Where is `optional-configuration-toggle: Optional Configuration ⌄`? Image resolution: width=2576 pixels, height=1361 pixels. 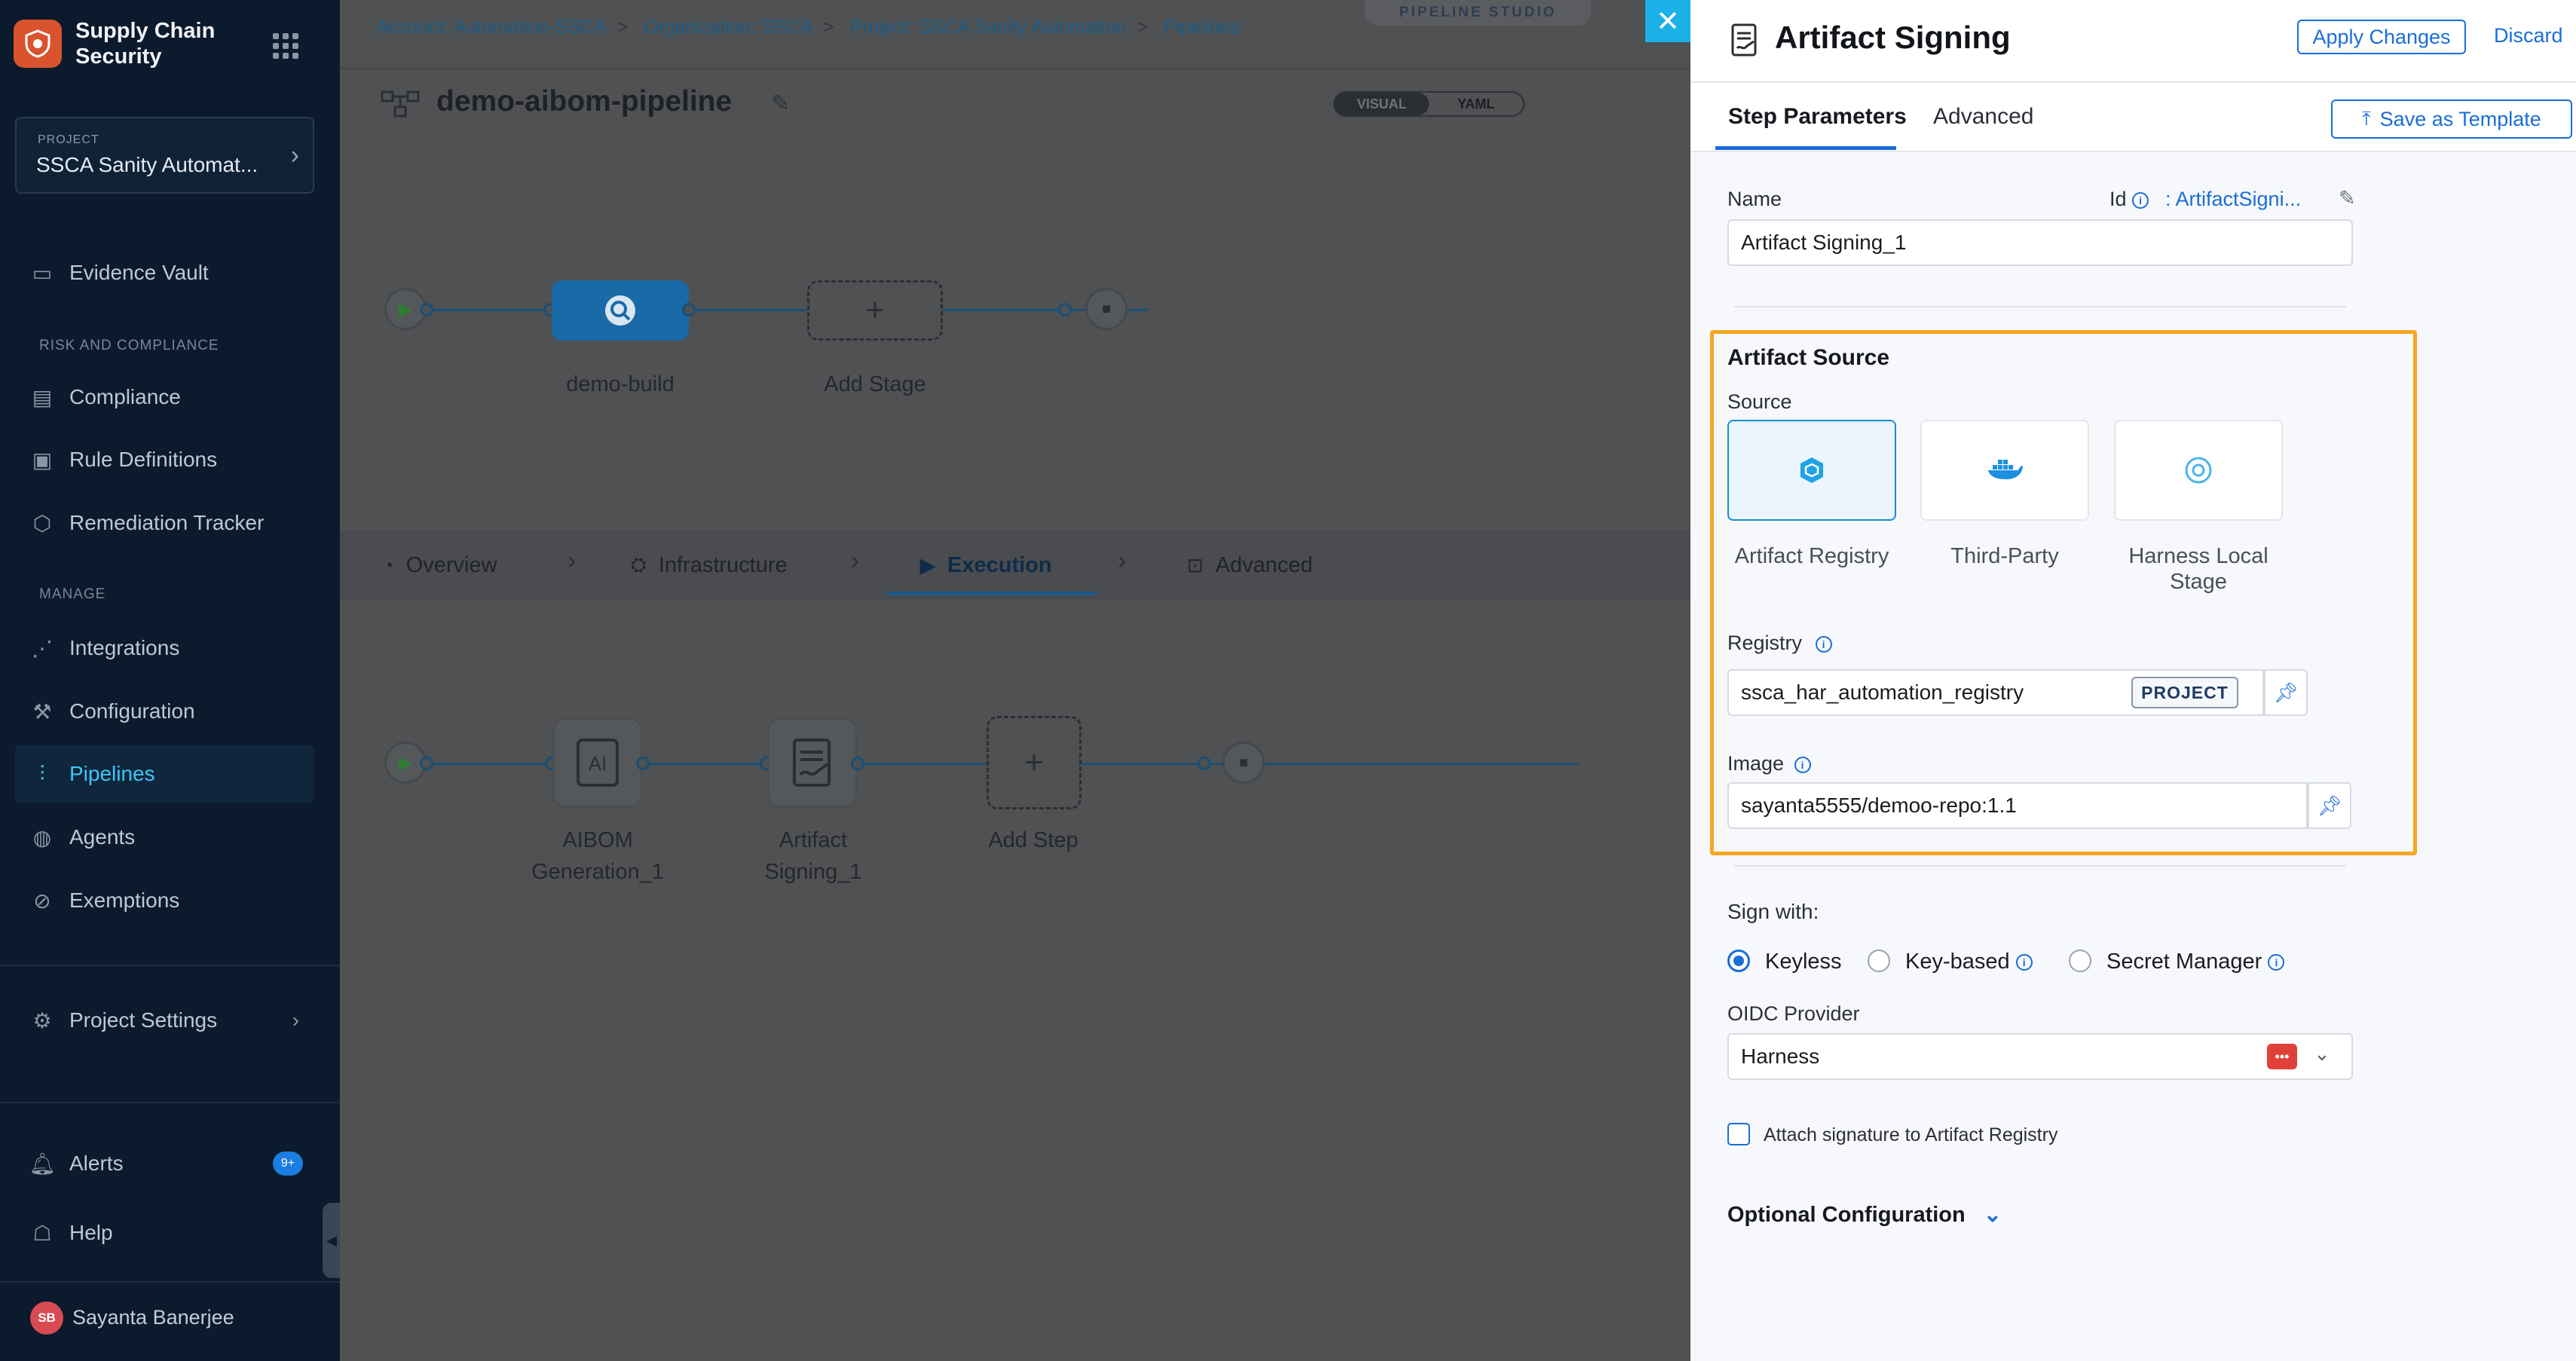 optional-configuration-toggle: Optional Configuration ⌄ is located at coordinates (1864, 1214).